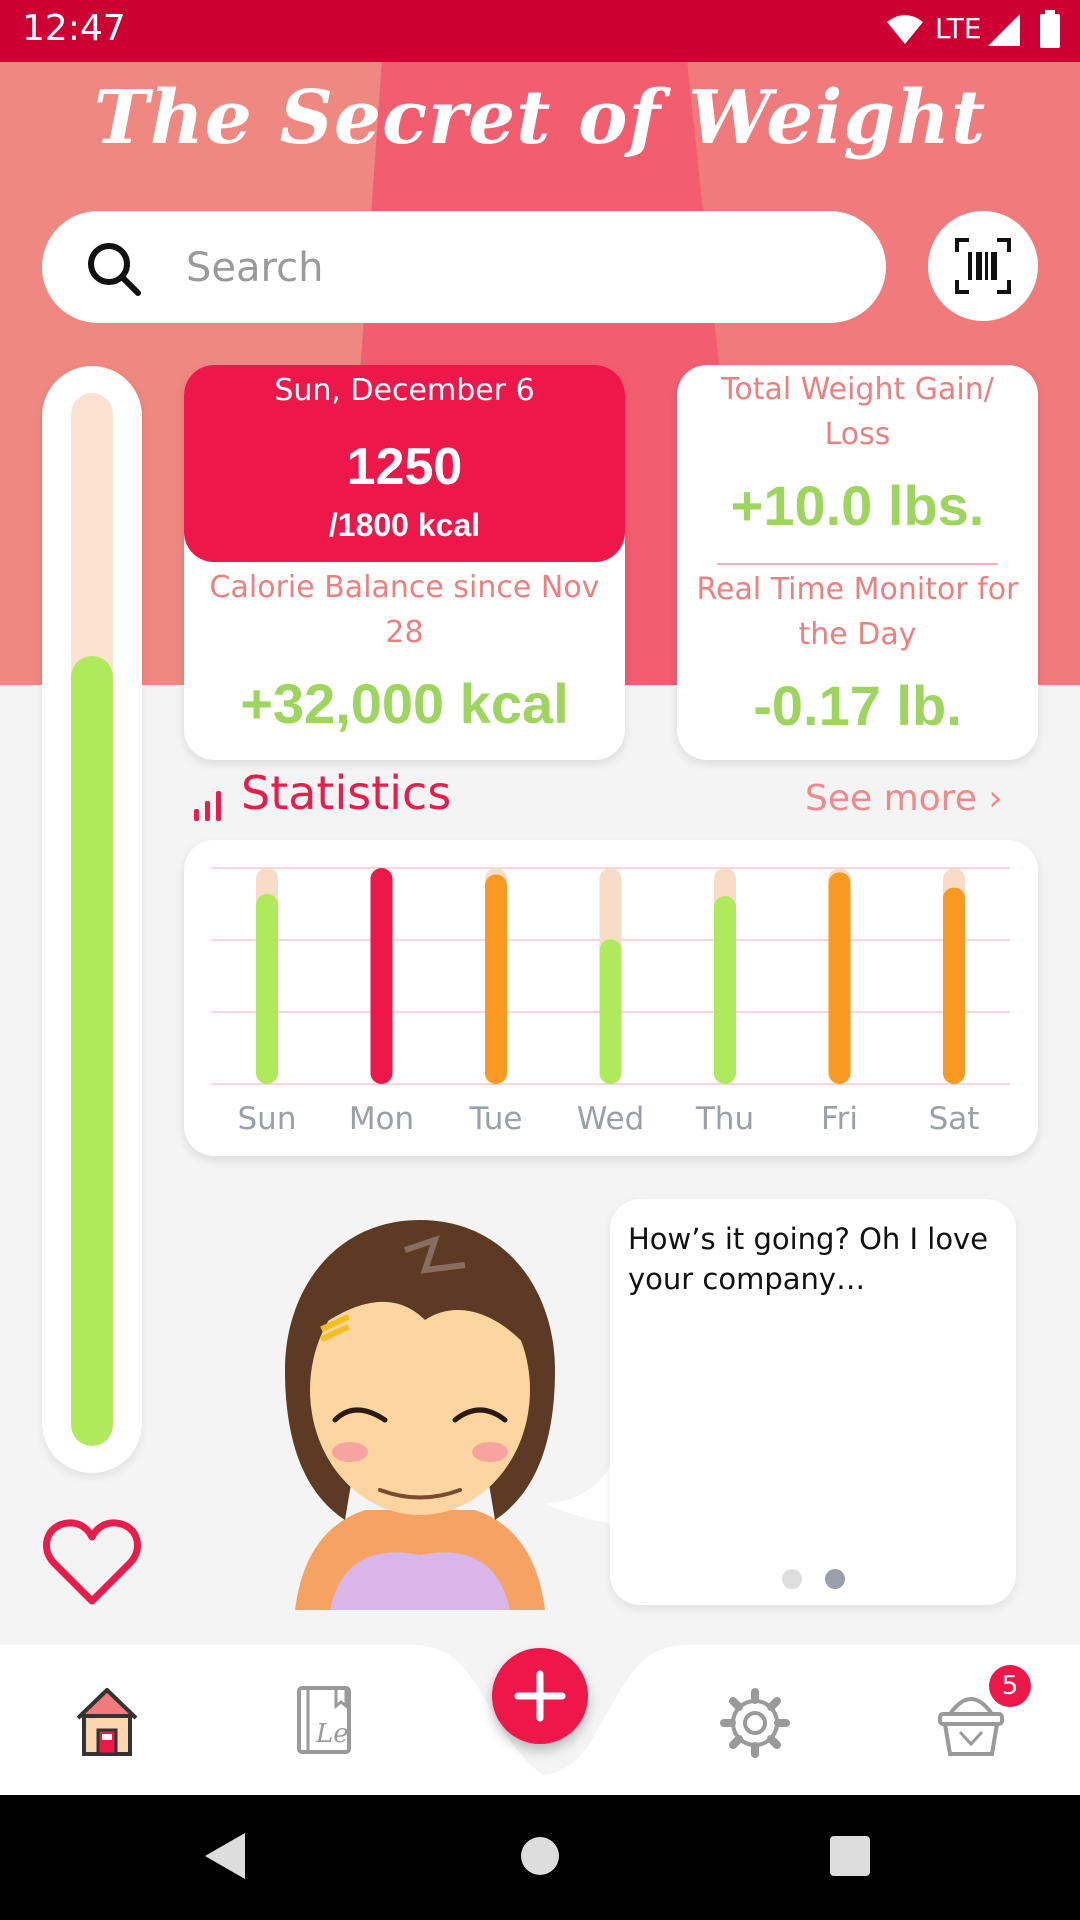  Describe the element at coordinates (404, 610) in the screenshot. I see `calorie-balance-label: Calorie Balance since Nov 28` at that location.